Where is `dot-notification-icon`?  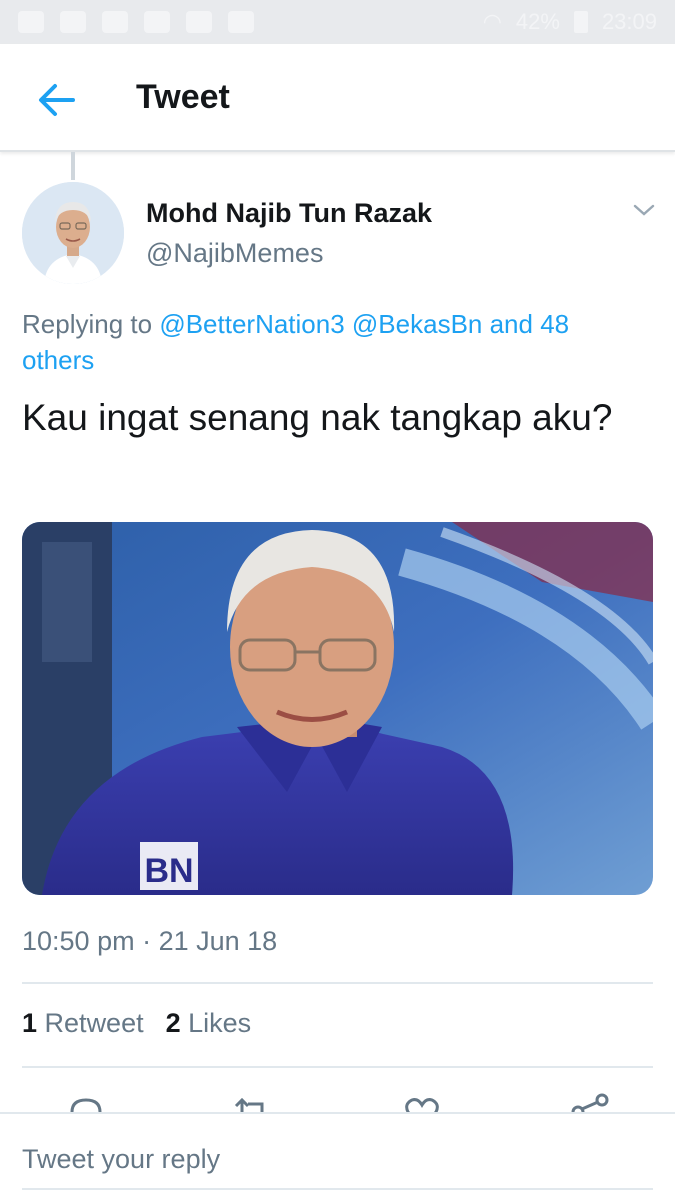
dot-notification-icon is located at coordinates (157, 22).